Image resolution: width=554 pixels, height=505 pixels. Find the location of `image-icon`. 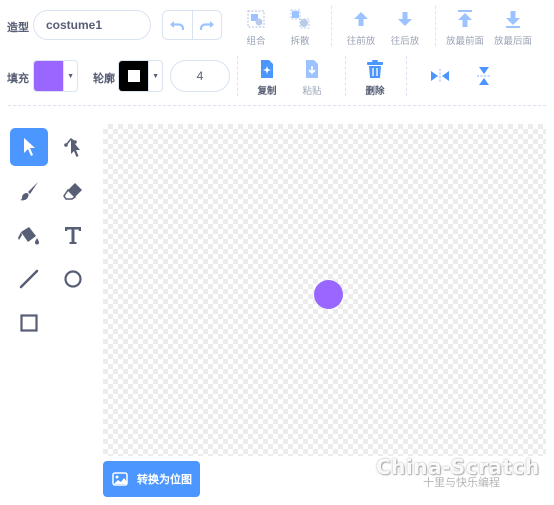

image-icon is located at coordinates (120, 479).